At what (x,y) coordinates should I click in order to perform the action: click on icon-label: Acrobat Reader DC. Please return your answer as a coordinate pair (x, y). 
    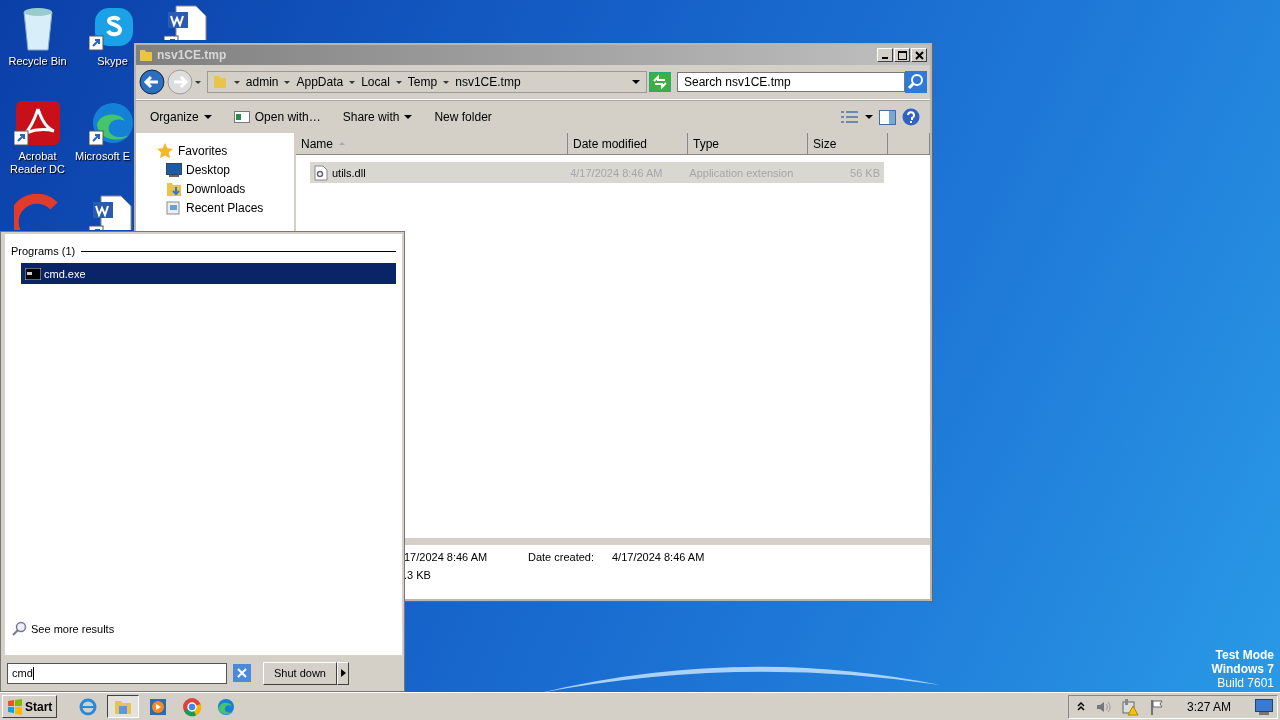
    Looking at the image, I should click on (37, 163).